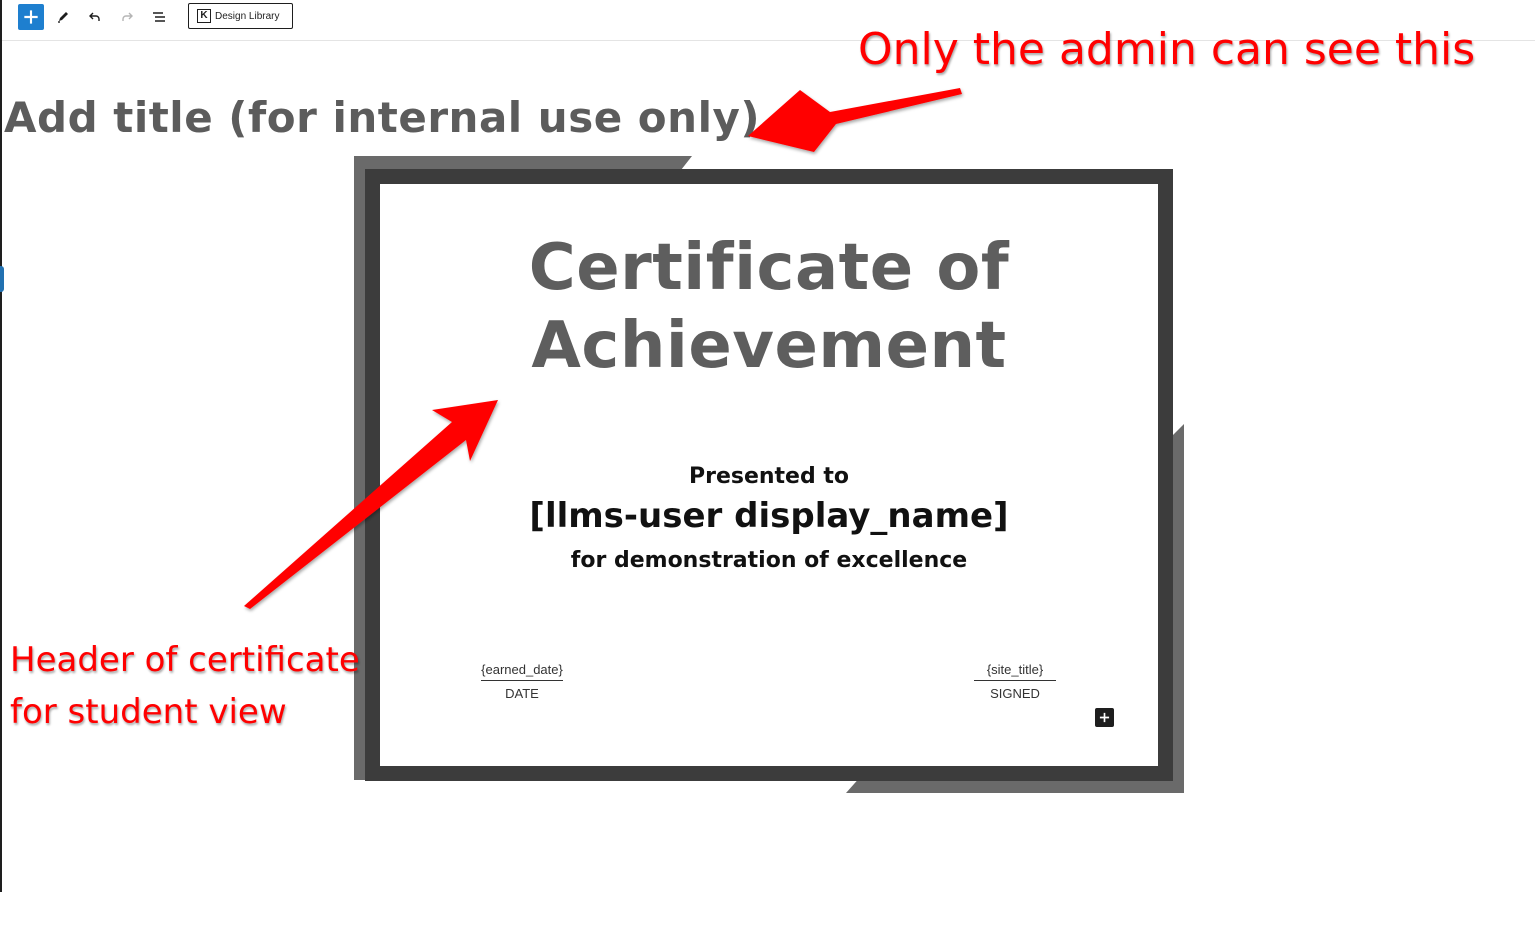 Image resolution: width=1535 pixels, height=937 pixels. Describe the element at coordinates (769, 560) in the screenshot. I see `reason-text: for demonstration of excellence` at that location.